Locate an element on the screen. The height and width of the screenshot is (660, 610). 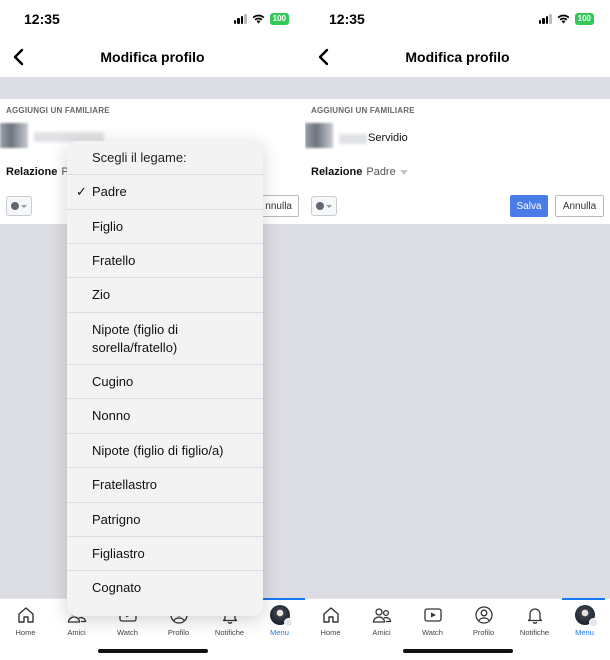
tab-profile: Profilo is located at coordinates (483, 623).